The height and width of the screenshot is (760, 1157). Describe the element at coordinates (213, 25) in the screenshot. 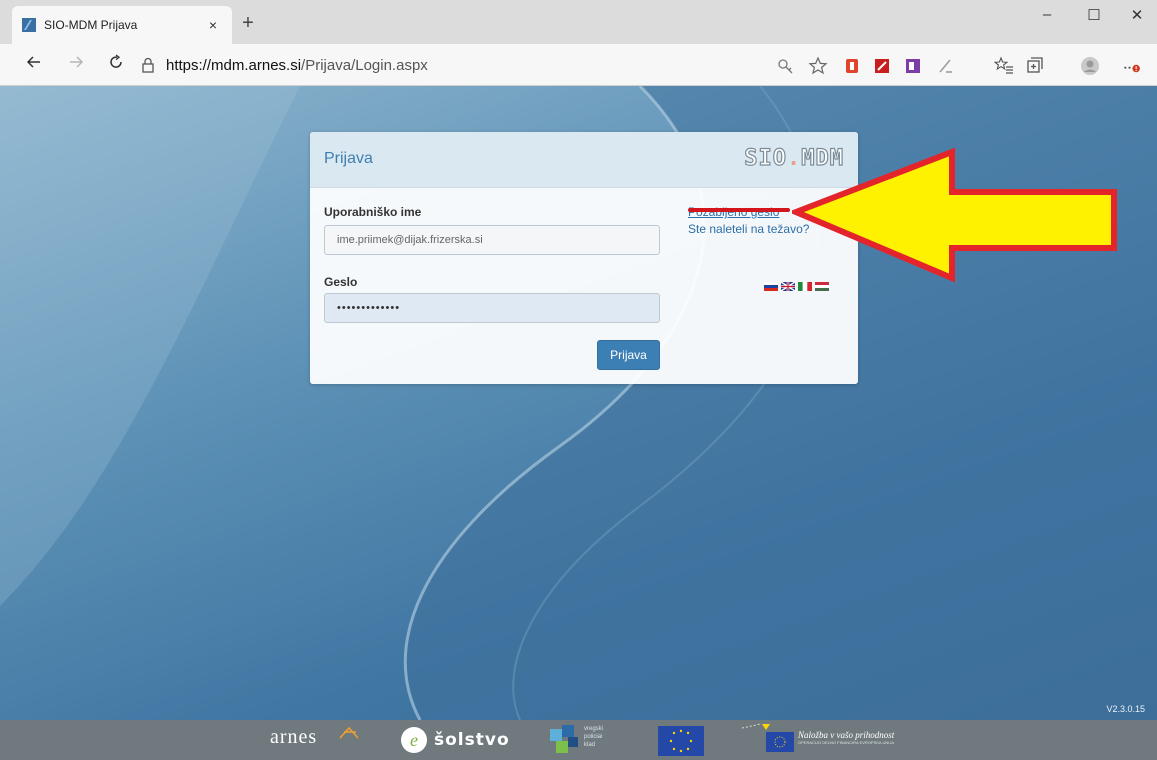

I see `tab-close-icon: ×` at that location.